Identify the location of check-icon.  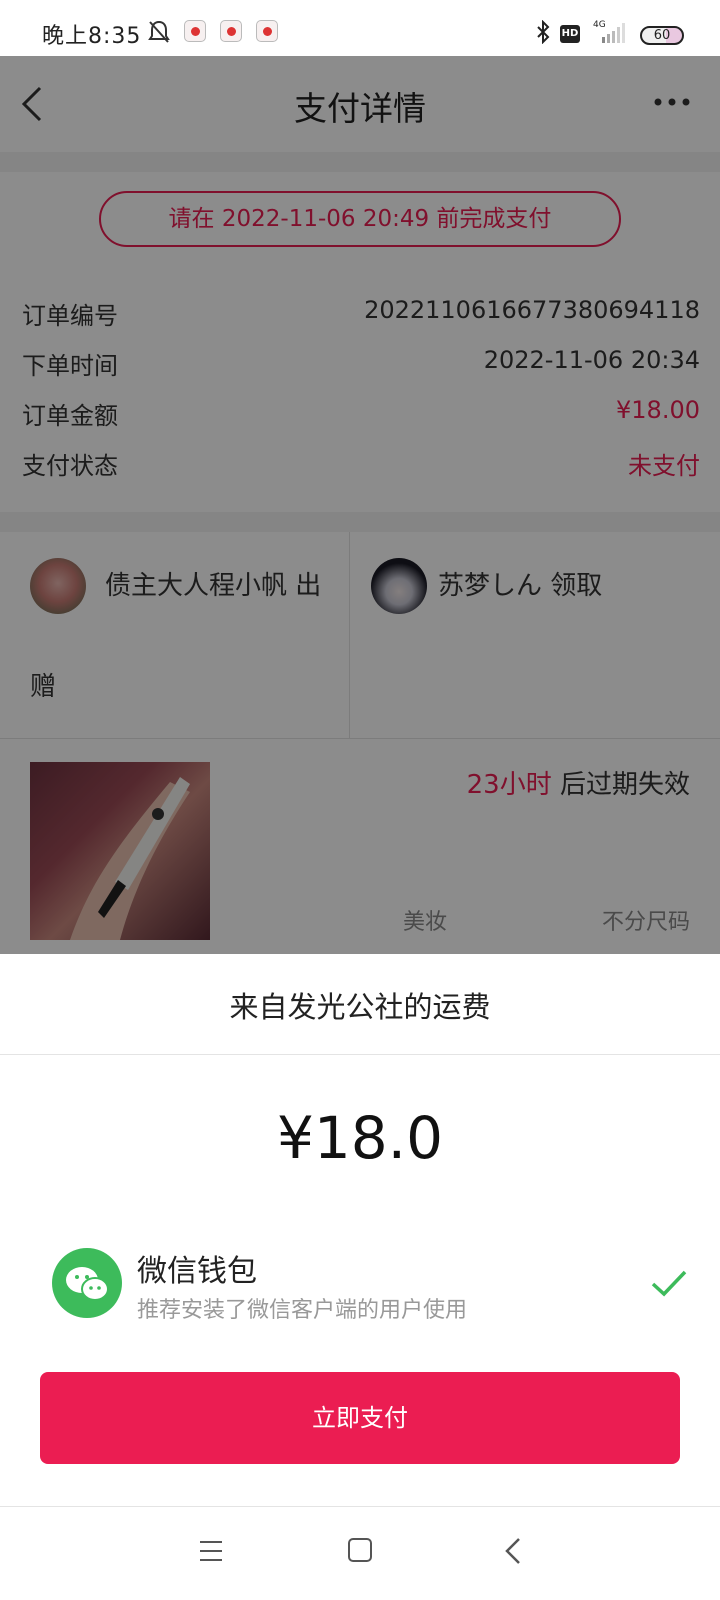
(669, 1283).